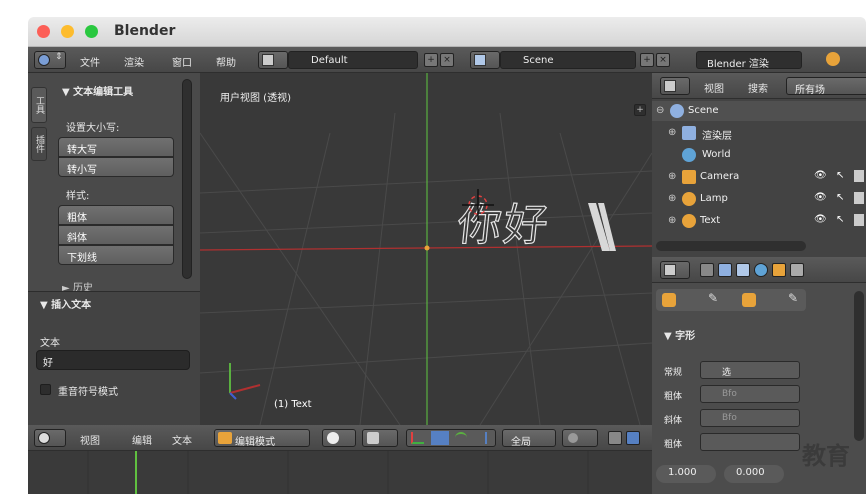 The height and width of the screenshot is (494, 866). What do you see at coordinates (717, 136) in the screenshot?
I see `outliner-label: 渲染层` at bounding box center [717, 136].